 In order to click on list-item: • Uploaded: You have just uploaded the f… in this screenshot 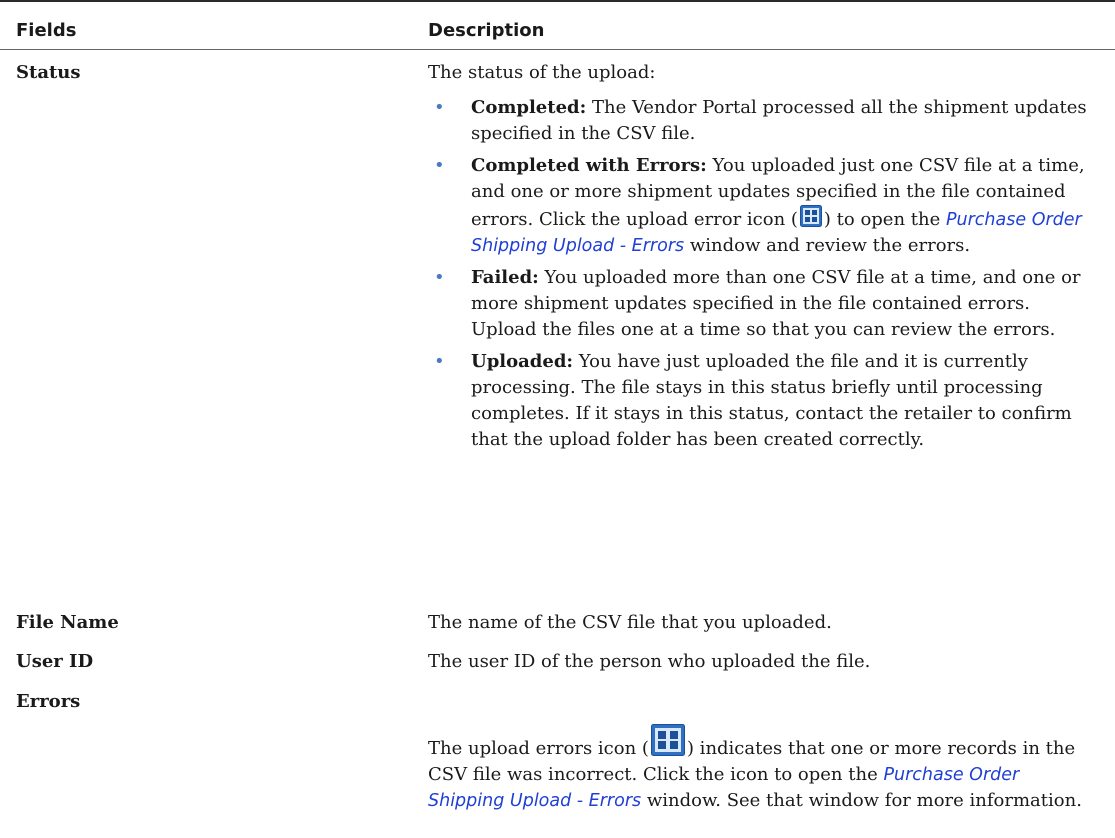, I will do `click(753, 400)`.